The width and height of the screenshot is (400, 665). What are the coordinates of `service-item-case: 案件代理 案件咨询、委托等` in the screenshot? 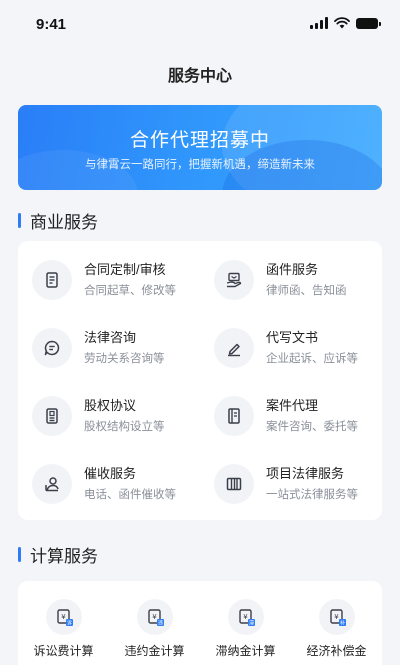 It's located at (286, 416).